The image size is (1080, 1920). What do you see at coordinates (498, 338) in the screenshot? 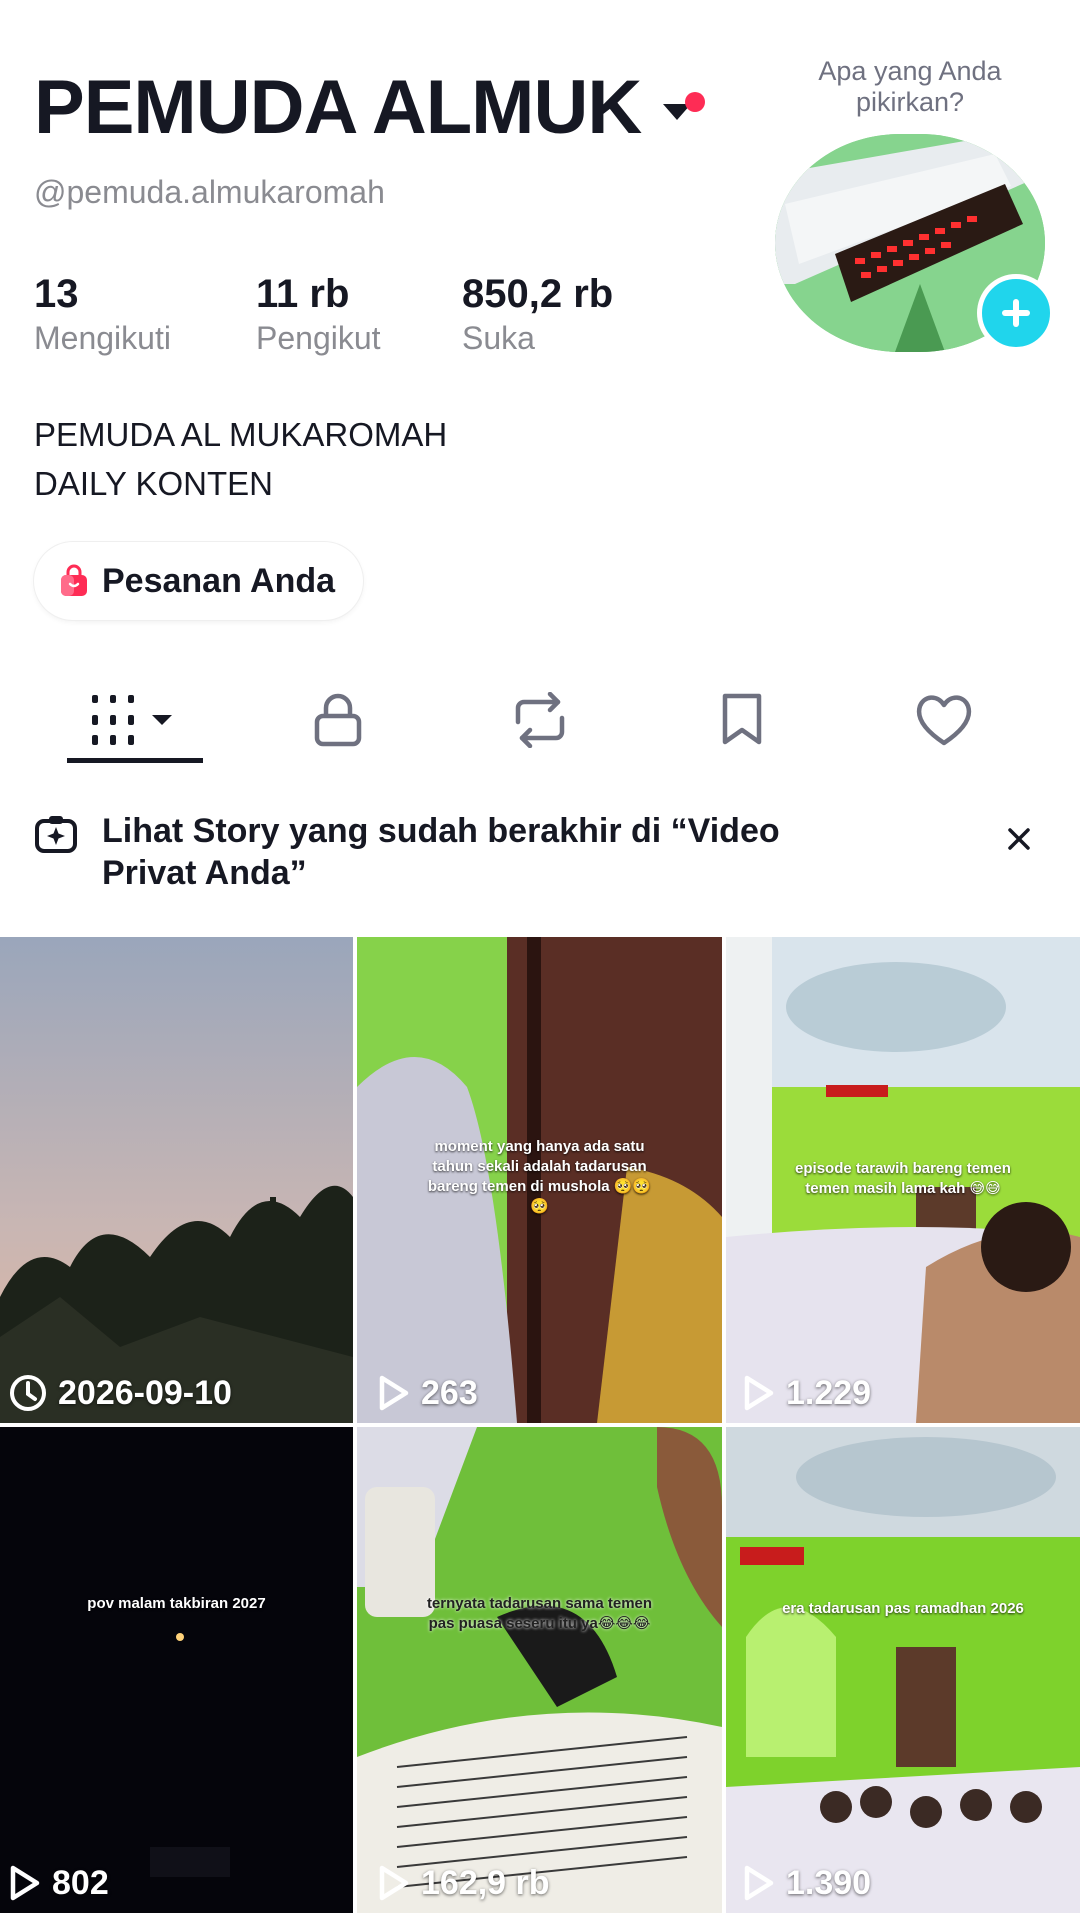
I see `likes-label: Suka` at bounding box center [498, 338].